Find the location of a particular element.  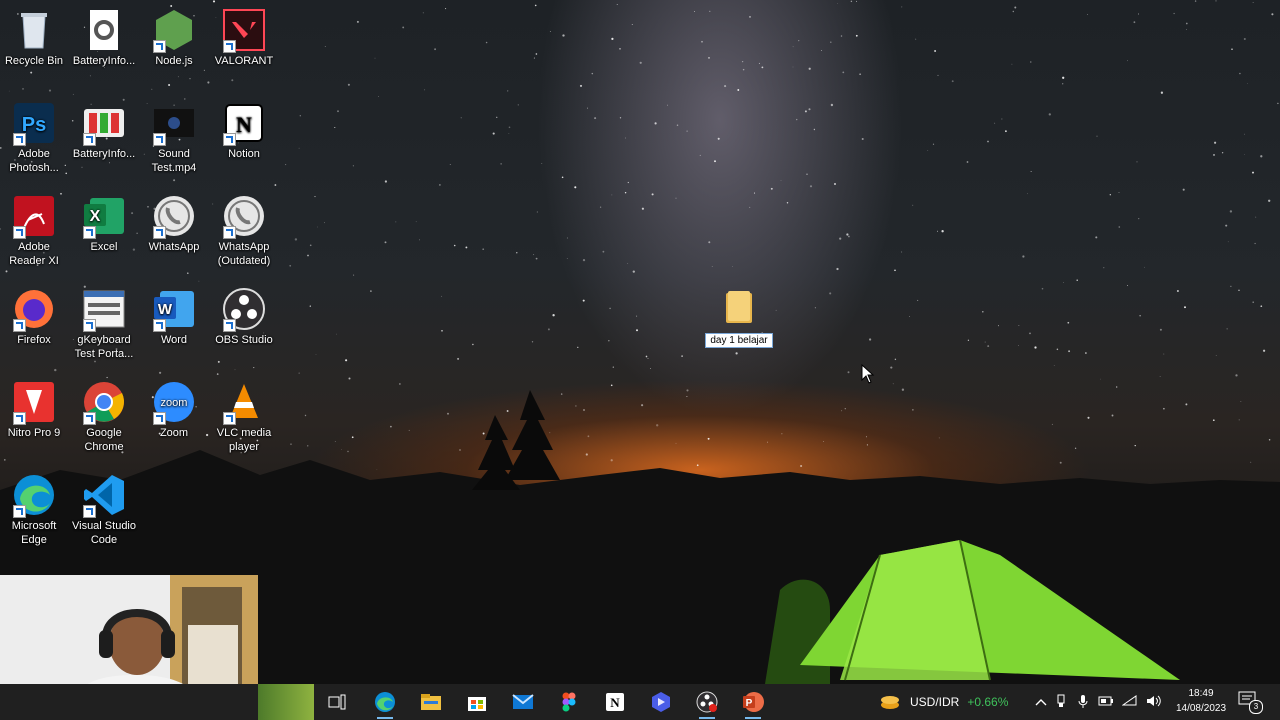

desktop-icon-microsoft-edge: Microsoft Edge is located at coordinates (34, 510).